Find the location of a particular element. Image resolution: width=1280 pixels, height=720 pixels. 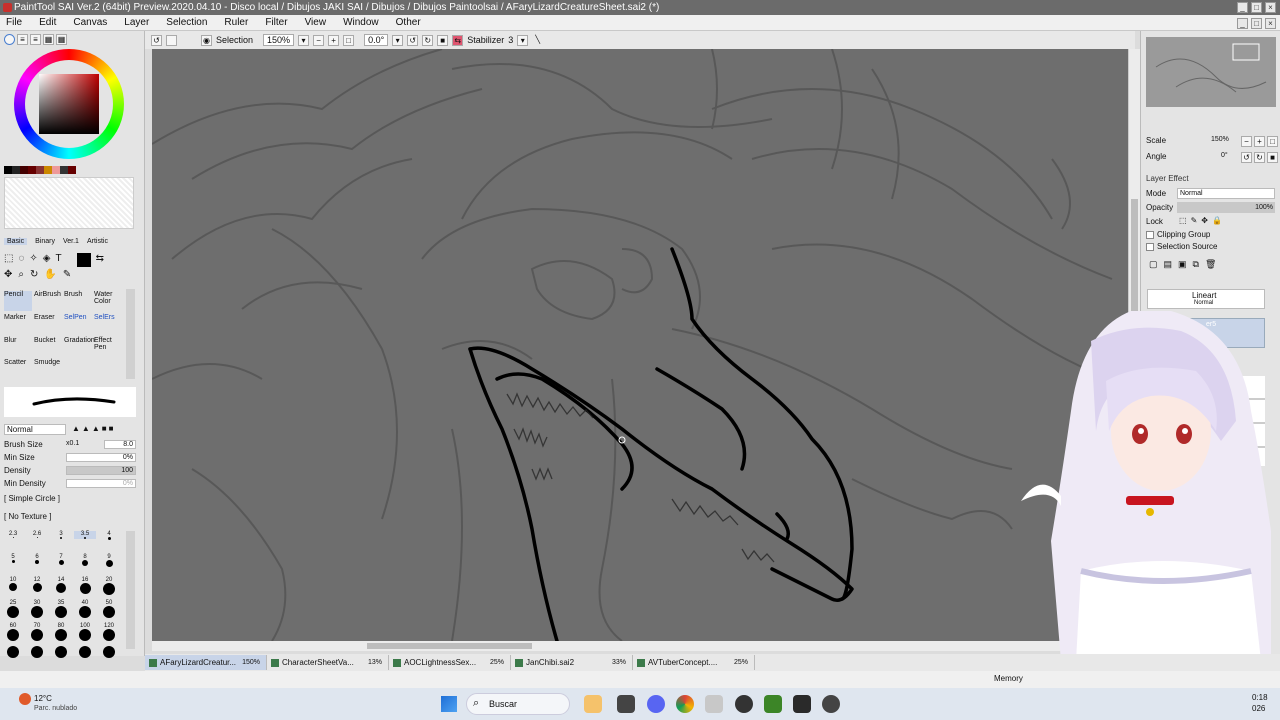

brush-size-option: 35 is located at coordinates (61, 609).